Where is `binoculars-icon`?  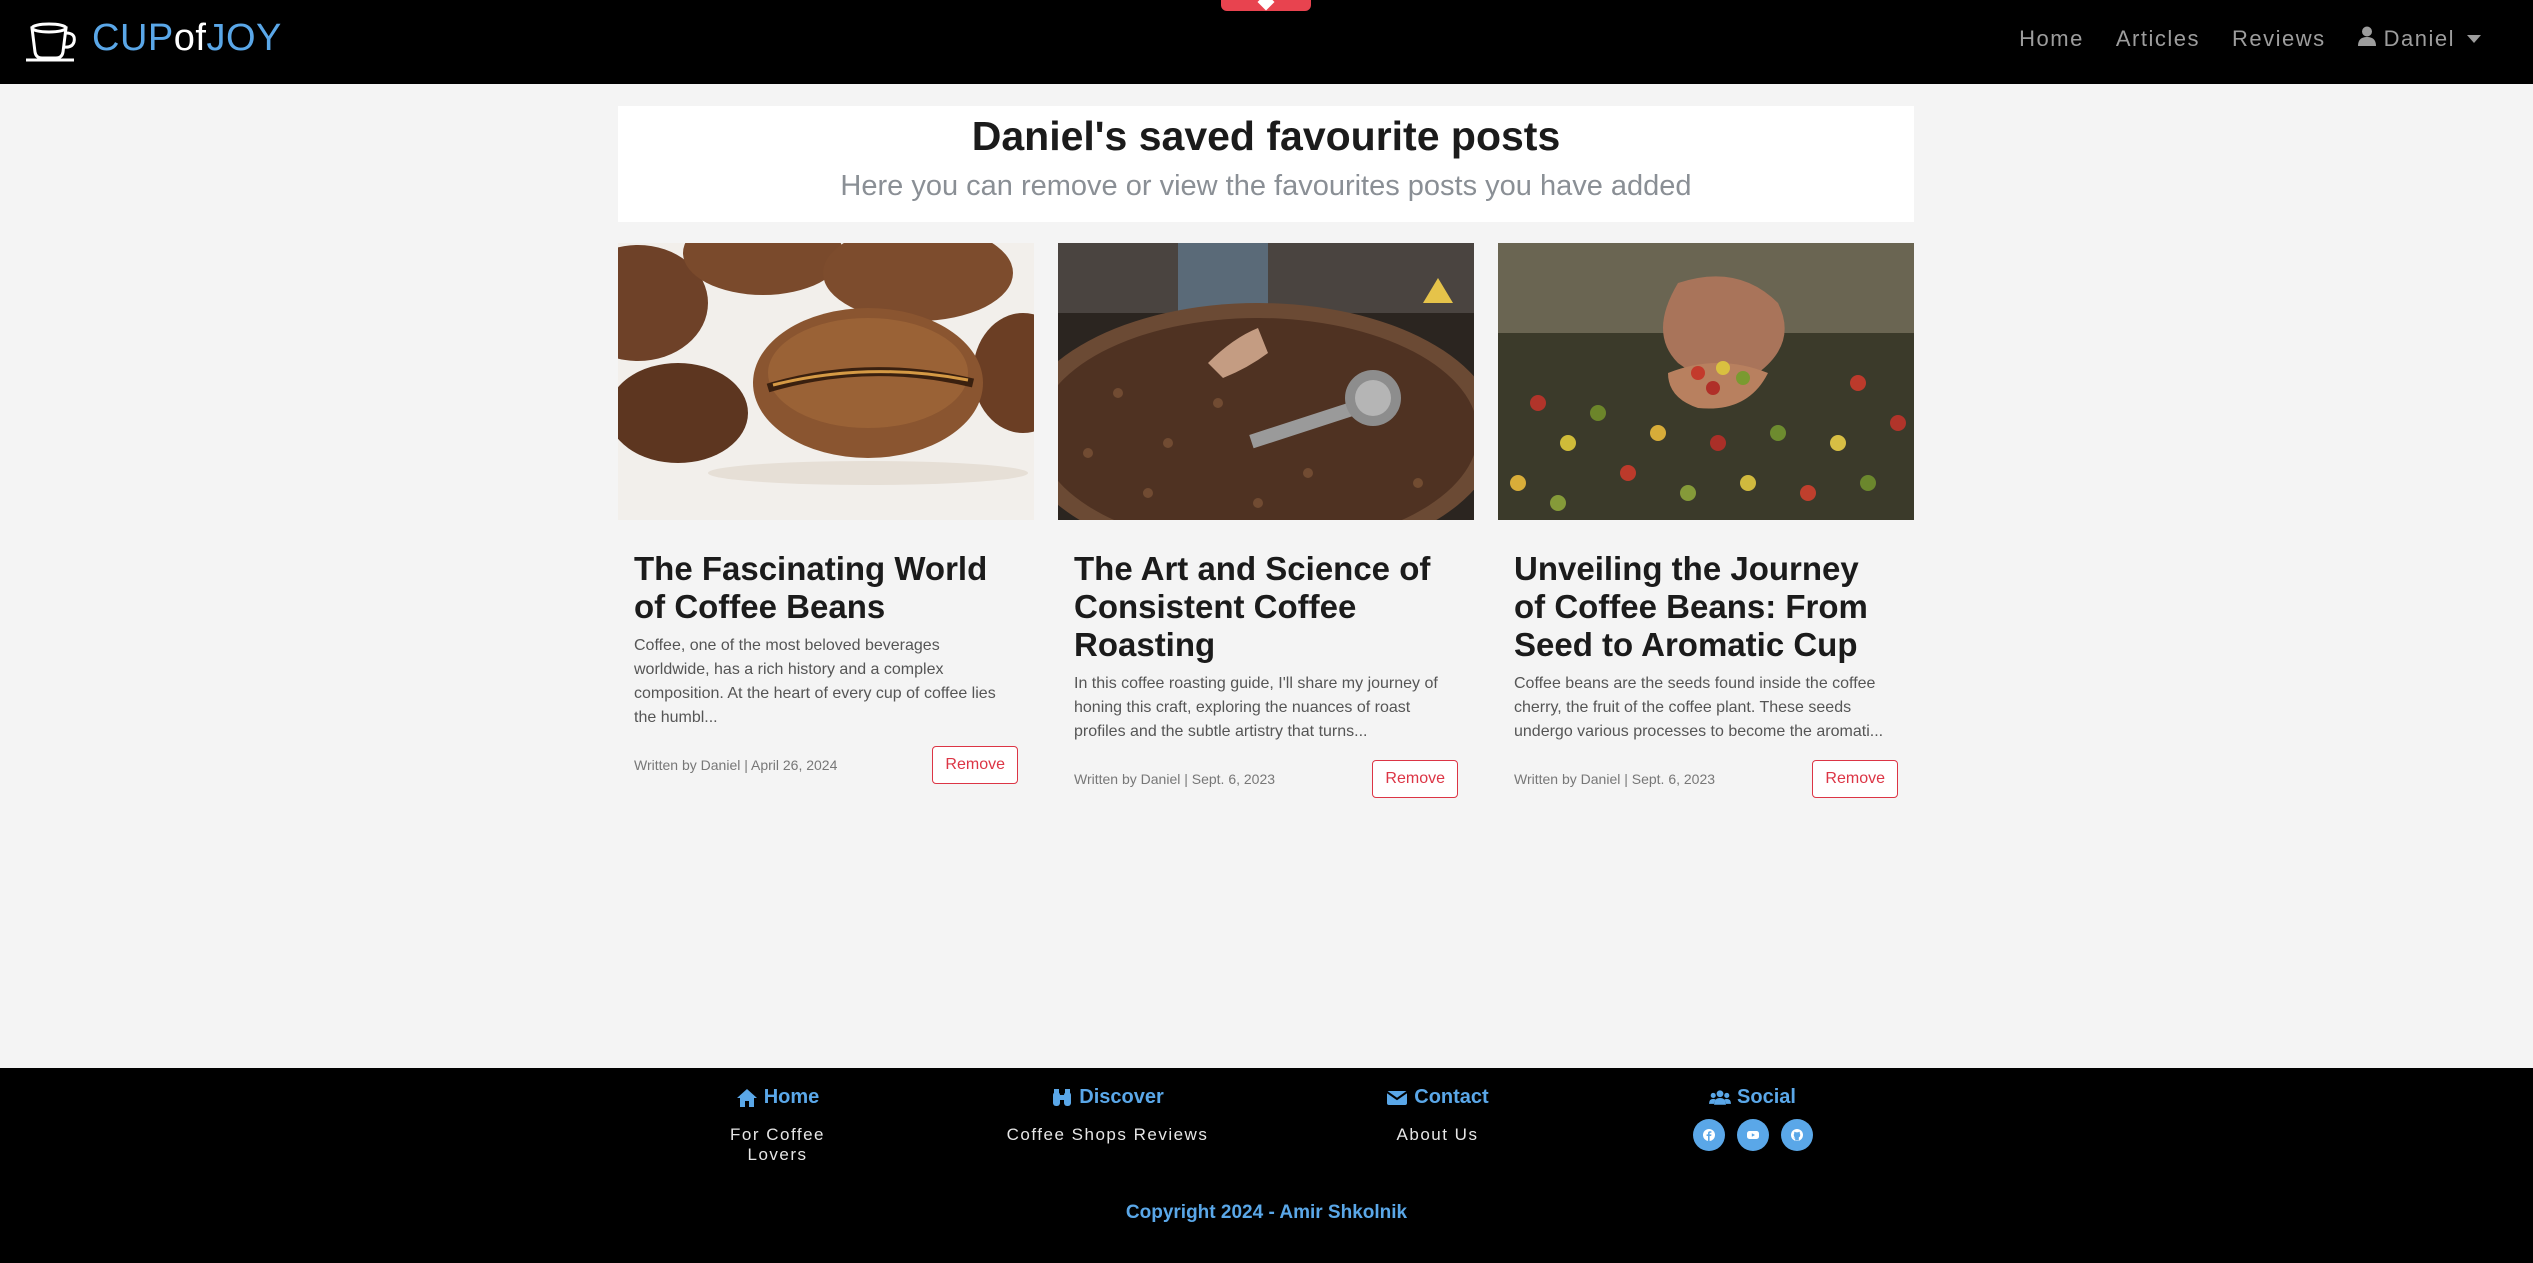
binoculars-icon is located at coordinates (1062, 1097).